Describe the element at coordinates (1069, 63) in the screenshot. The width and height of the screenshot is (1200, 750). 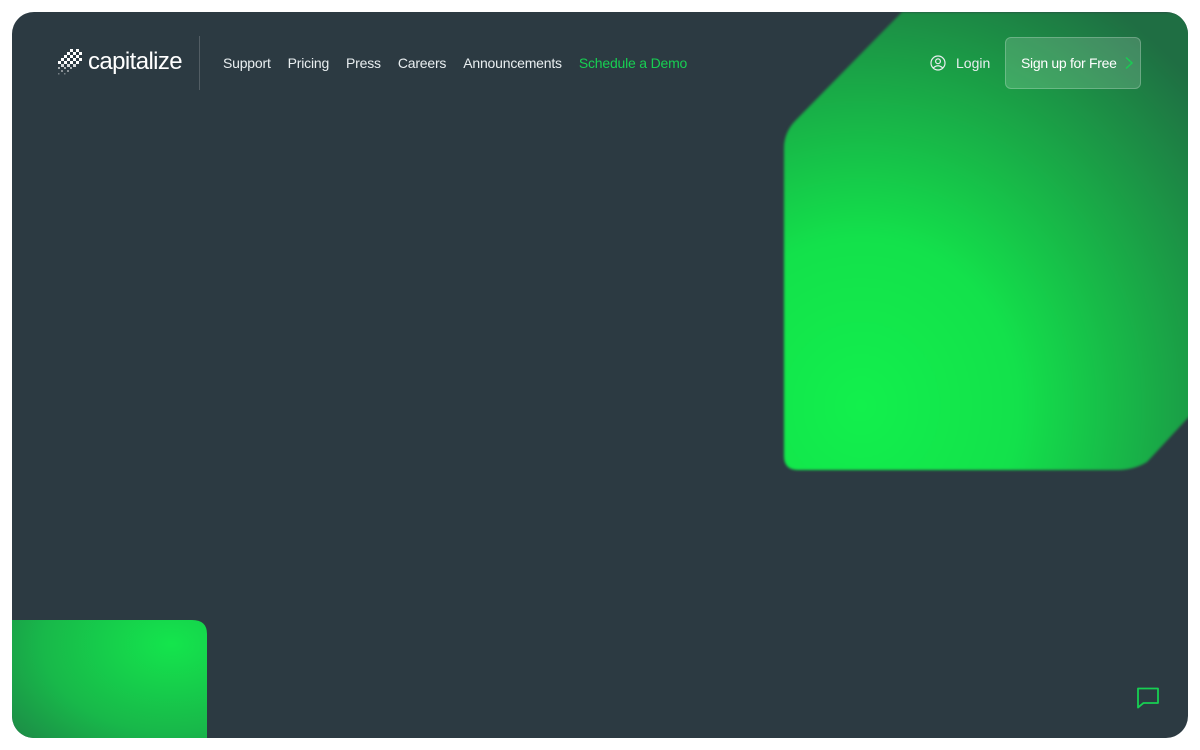
I see `signup-label: Sign up for Free` at that location.